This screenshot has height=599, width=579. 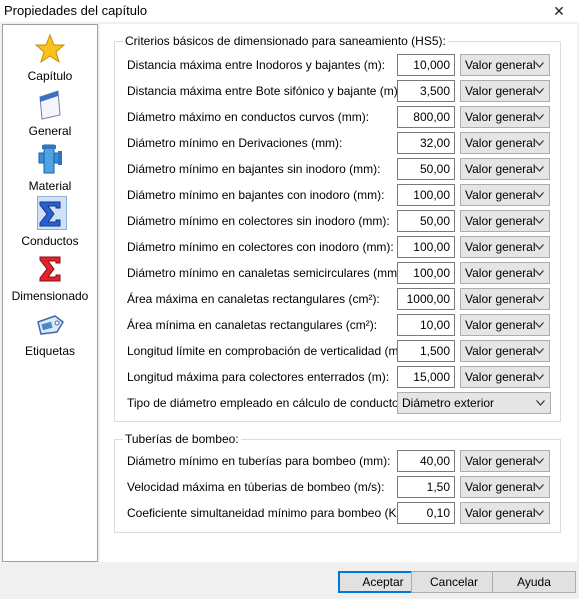 I want to click on pipe-icon, so click(x=50, y=159).